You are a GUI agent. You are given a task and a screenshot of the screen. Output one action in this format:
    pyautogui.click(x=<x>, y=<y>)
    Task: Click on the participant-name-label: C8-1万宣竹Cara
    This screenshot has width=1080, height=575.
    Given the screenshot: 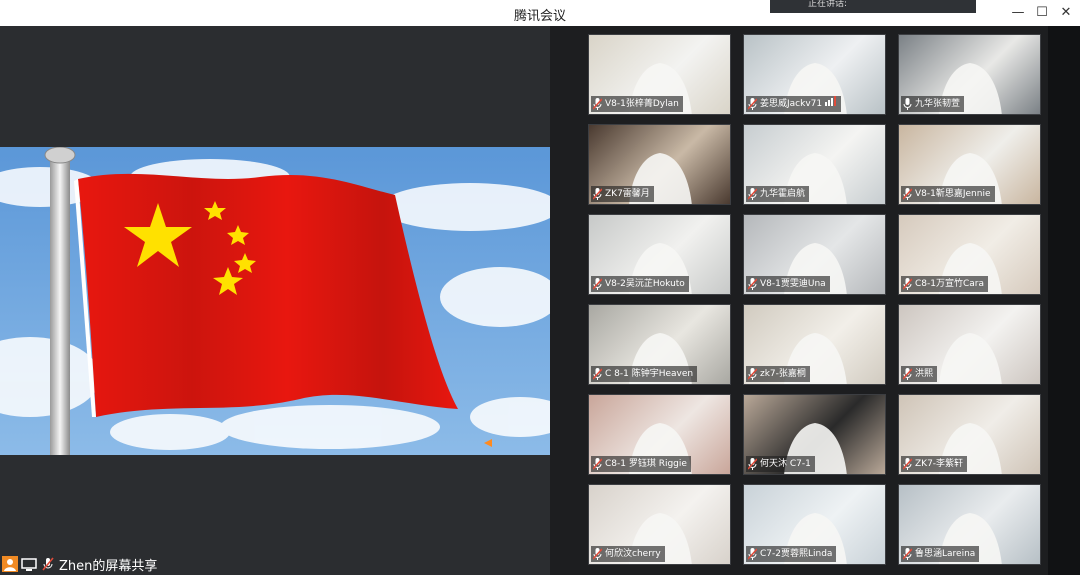 What is the action you would take?
    pyautogui.click(x=944, y=284)
    